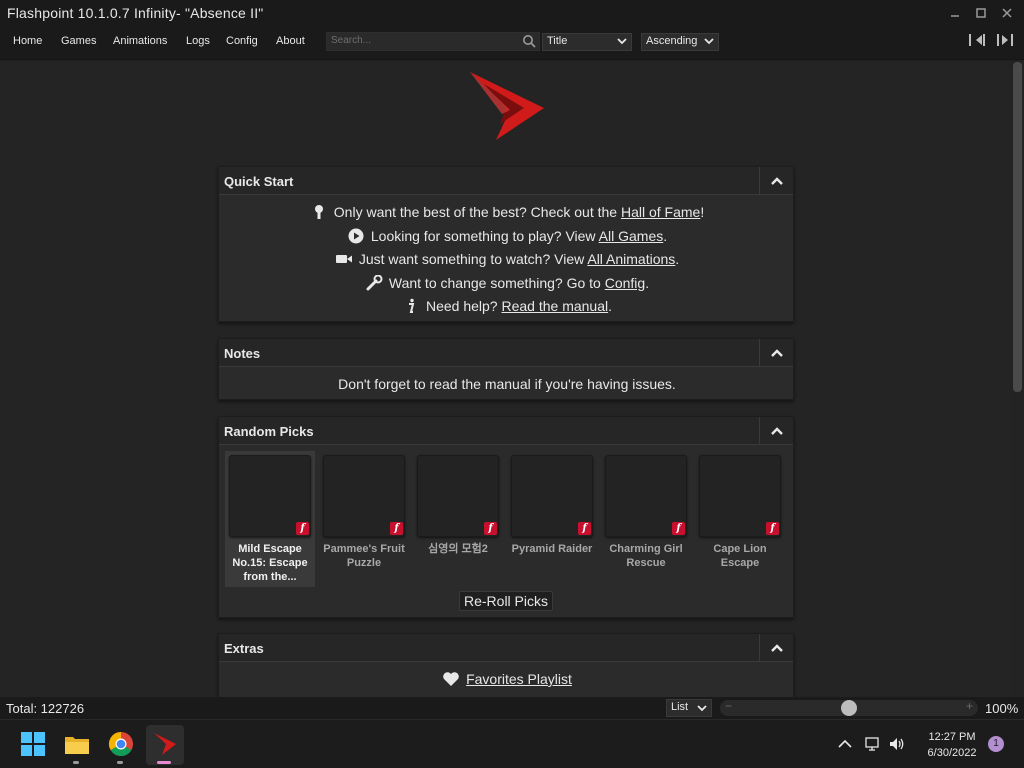  Describe the element at coordinates (740, 556) in the screenshot. I see `game-title: Cape Lion Escape` at that location.